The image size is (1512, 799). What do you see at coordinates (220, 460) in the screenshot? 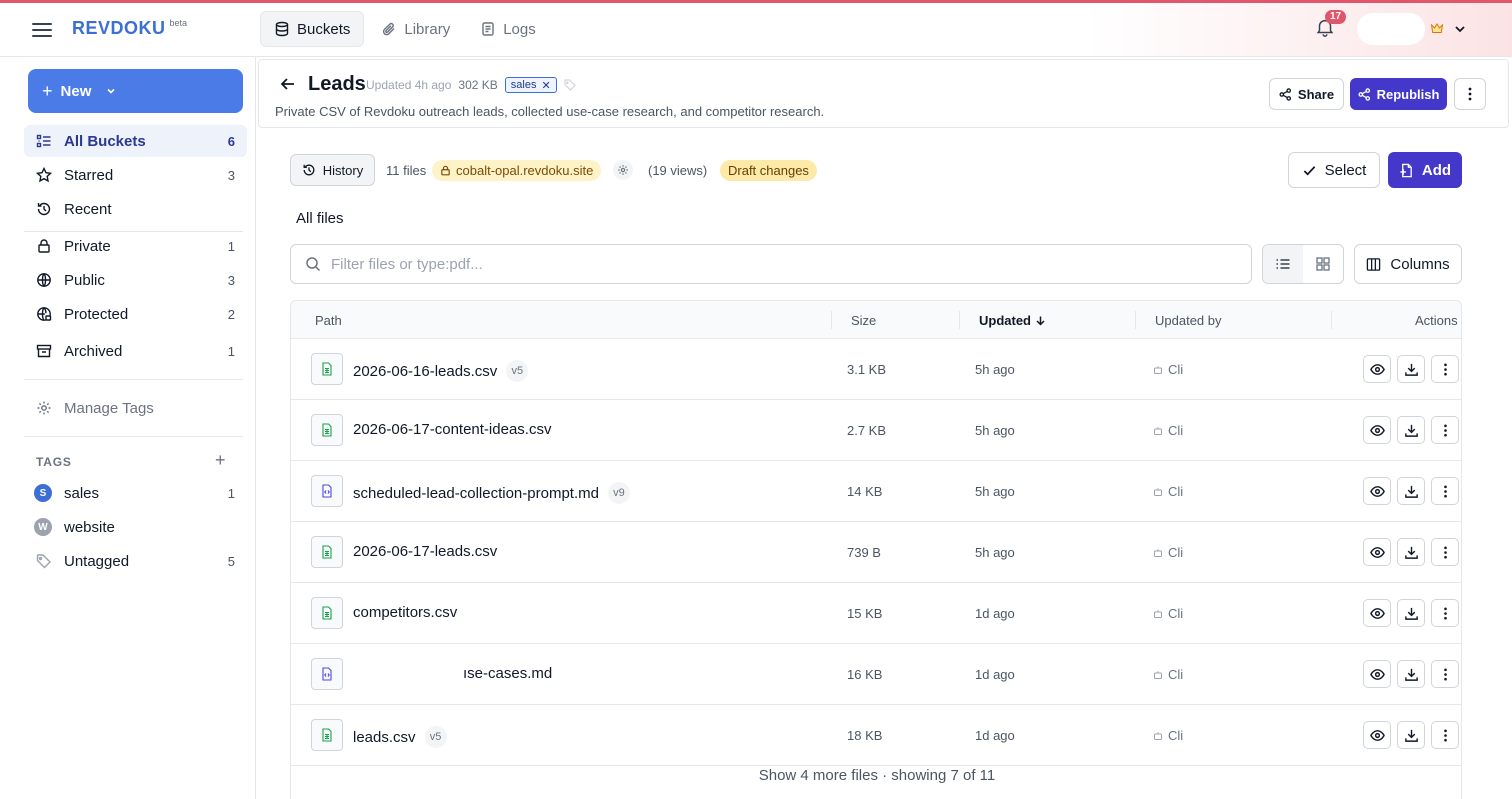
I see `add-tag-button: +` at bounding box center [220, 460].